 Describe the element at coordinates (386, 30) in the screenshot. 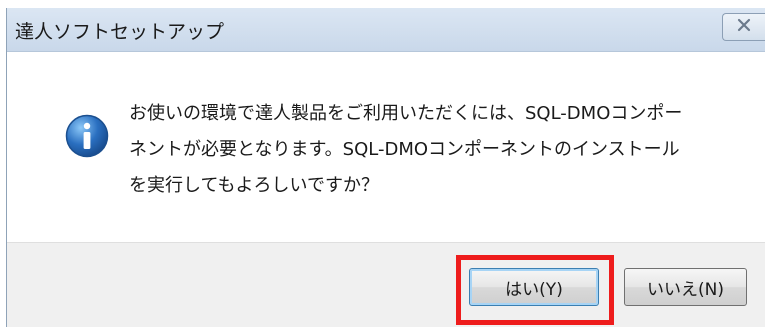

I see `title-bar: 達人ソフトセットアップ` at that location.